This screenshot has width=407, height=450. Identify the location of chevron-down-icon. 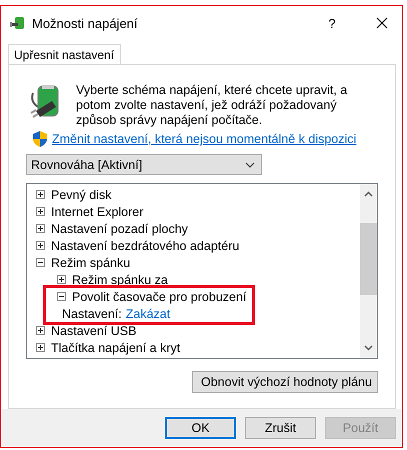
(250, 165).